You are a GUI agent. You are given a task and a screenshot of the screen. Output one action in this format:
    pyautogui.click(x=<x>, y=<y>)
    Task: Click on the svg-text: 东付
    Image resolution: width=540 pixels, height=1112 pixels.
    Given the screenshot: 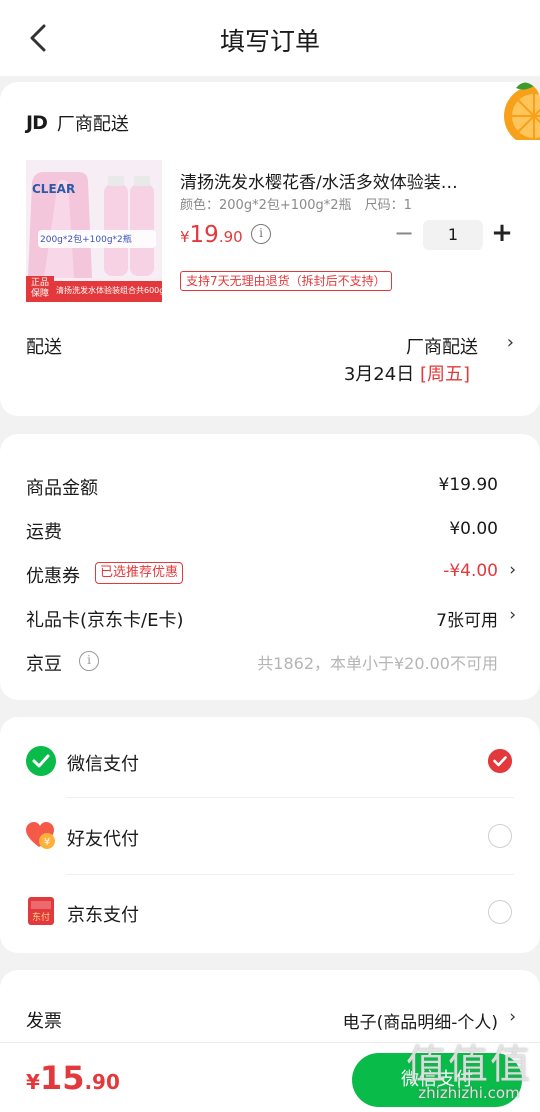 What is the action you would take?
    pyautogui.click(x=41, y=917)
    